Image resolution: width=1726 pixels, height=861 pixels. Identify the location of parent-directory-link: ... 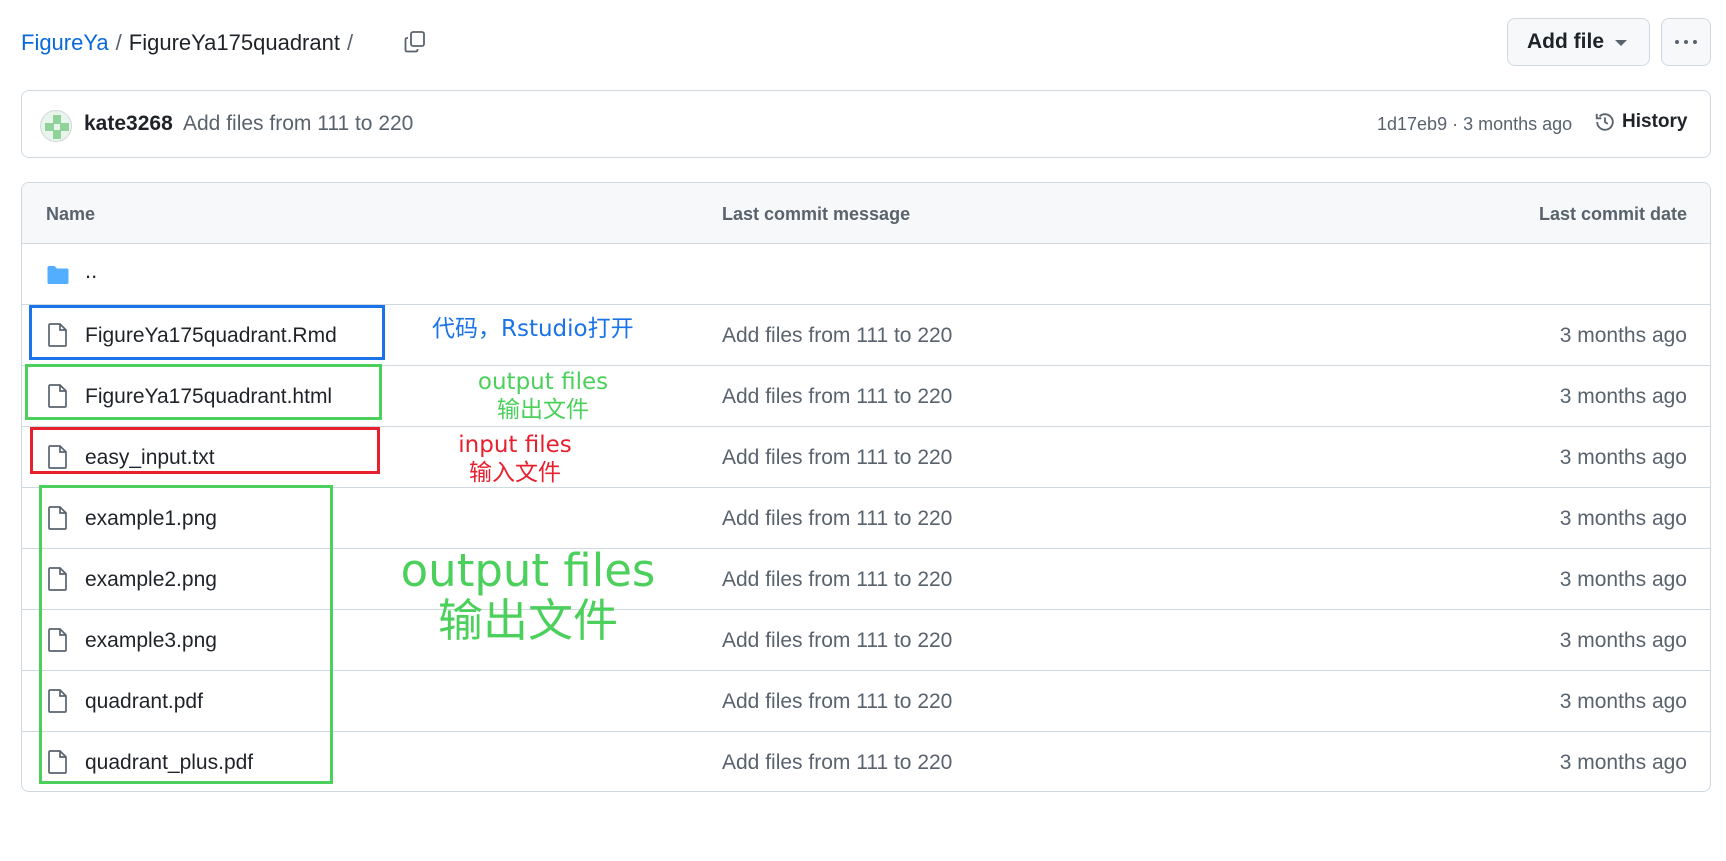
(91, 271).